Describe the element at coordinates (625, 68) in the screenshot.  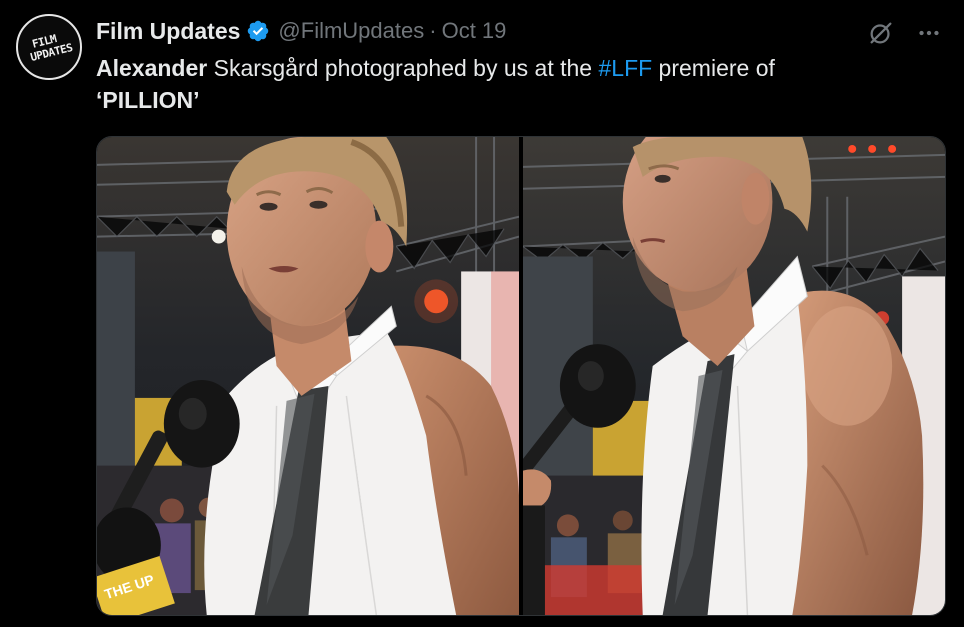
I see `hashtag-link: #LFF` at that location.